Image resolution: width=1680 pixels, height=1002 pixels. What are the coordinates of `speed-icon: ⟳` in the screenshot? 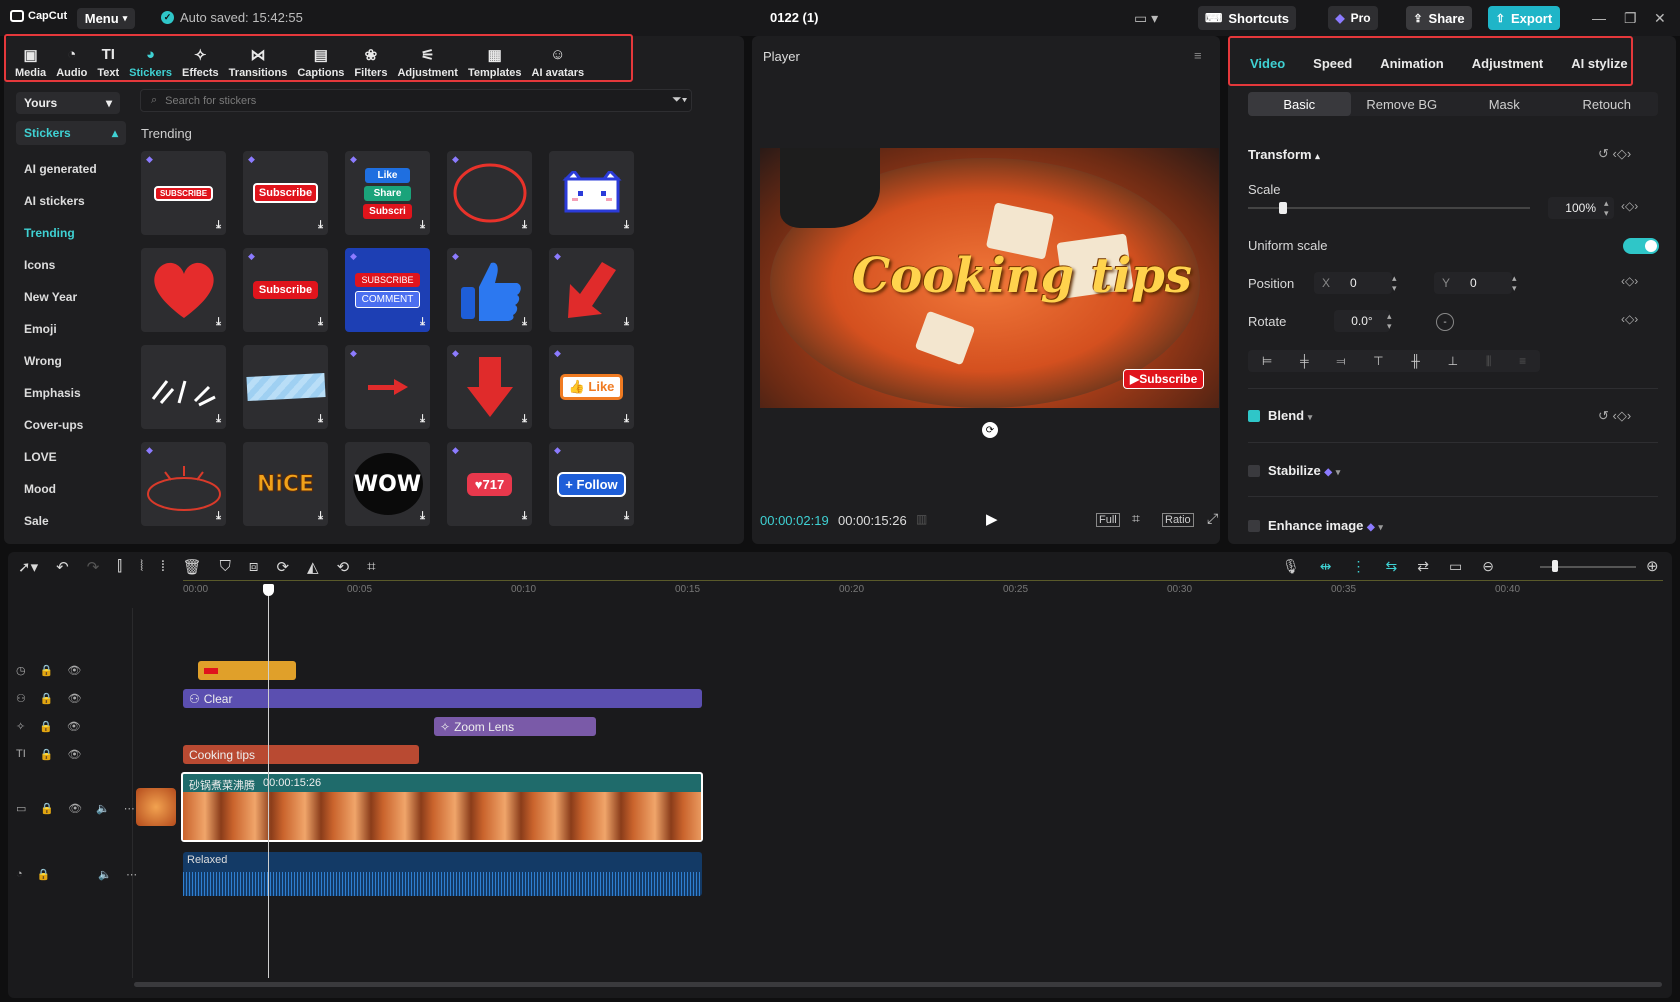 It's located at (282, 567).